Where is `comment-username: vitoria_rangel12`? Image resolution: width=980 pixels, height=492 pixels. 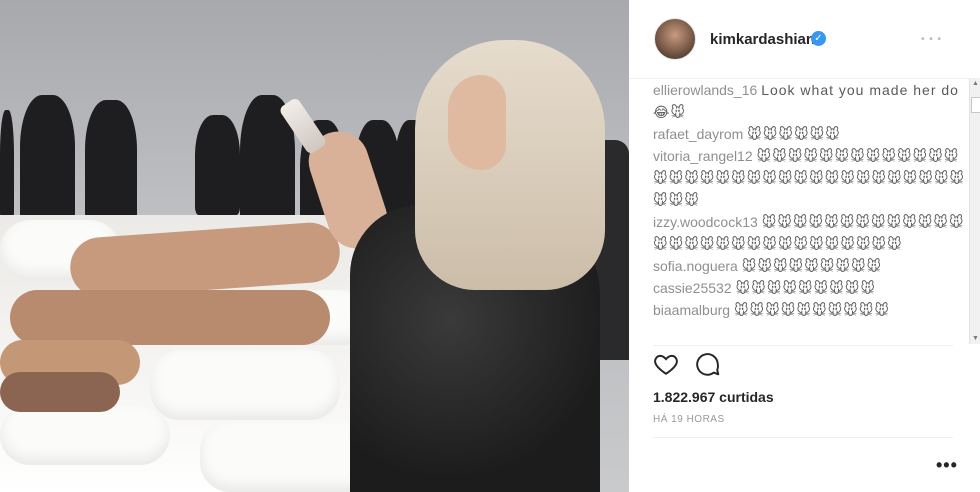
comment-username: vitoria_rangel12 is located at coordinates (703, 156).